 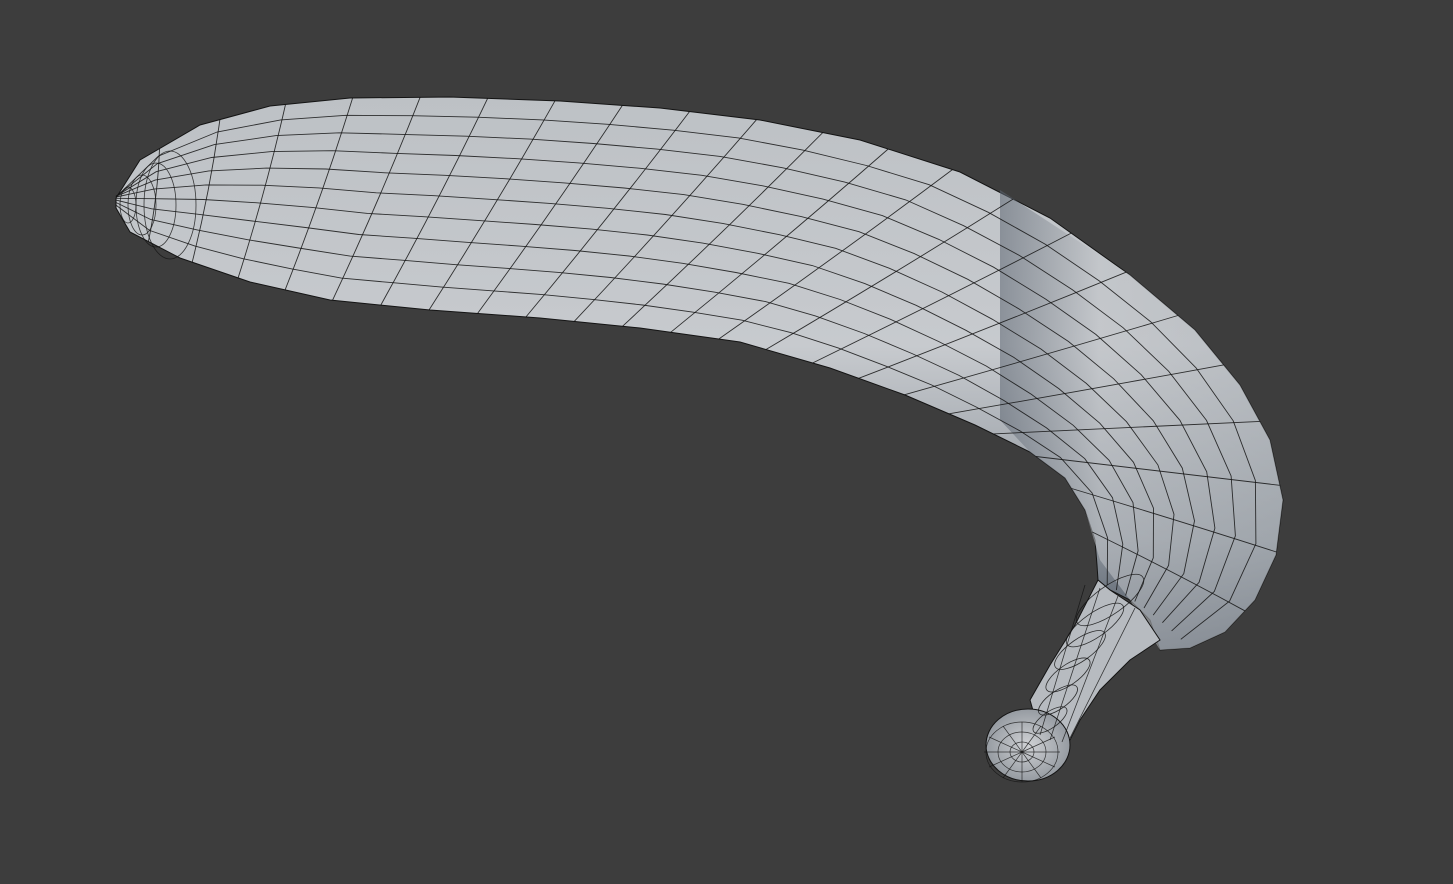 I want to click on banana-bend-shading, so click(x=1141, y=420).